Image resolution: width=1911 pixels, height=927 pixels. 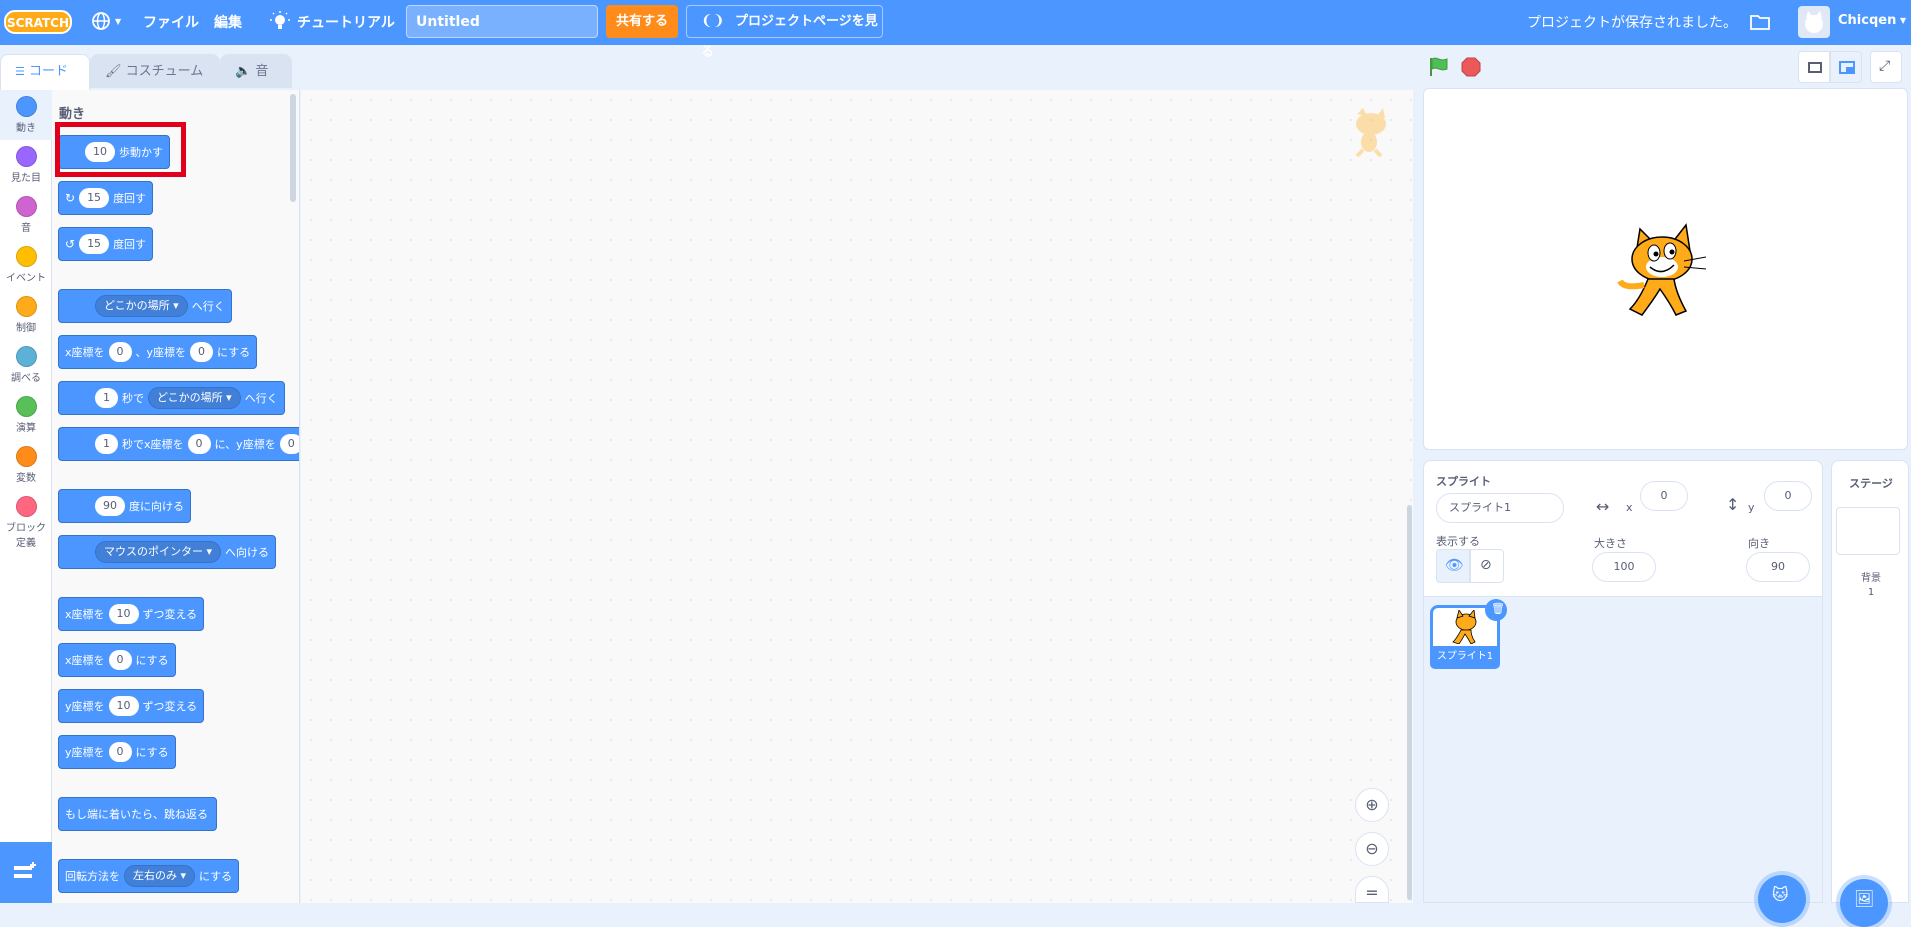 What do you see at coordinates (1846, 67) in the screenshot?
I see `large-stage-button` at bounding box center [1846, 67].